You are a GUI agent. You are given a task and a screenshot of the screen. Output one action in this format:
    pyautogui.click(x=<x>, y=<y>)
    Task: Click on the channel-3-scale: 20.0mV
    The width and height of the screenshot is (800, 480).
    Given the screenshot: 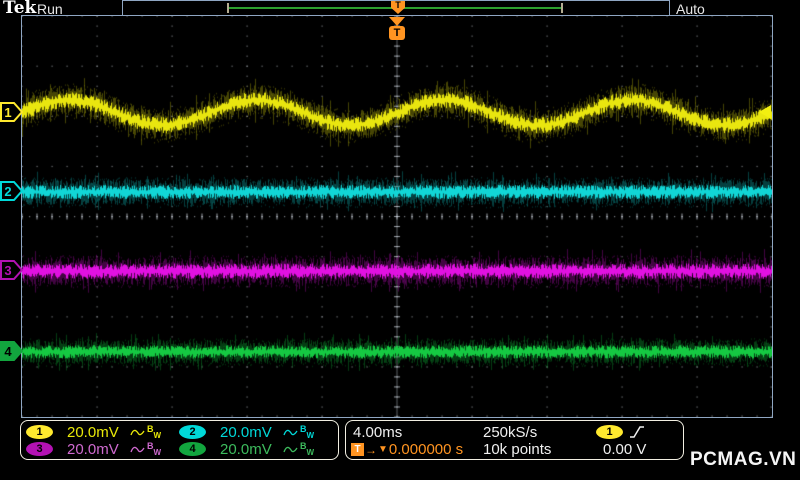 What is the action you would take?
    pyautogui.click(x=93, y=449)
    